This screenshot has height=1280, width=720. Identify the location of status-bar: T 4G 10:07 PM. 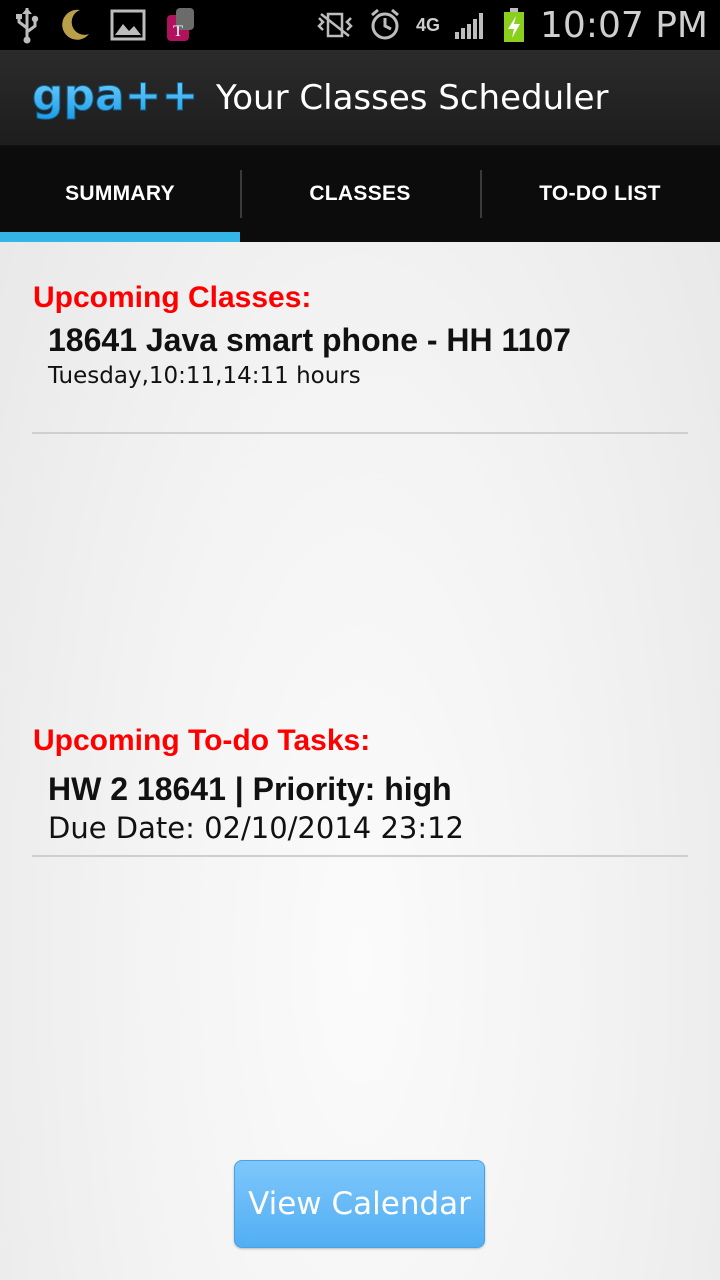
(360, 25).